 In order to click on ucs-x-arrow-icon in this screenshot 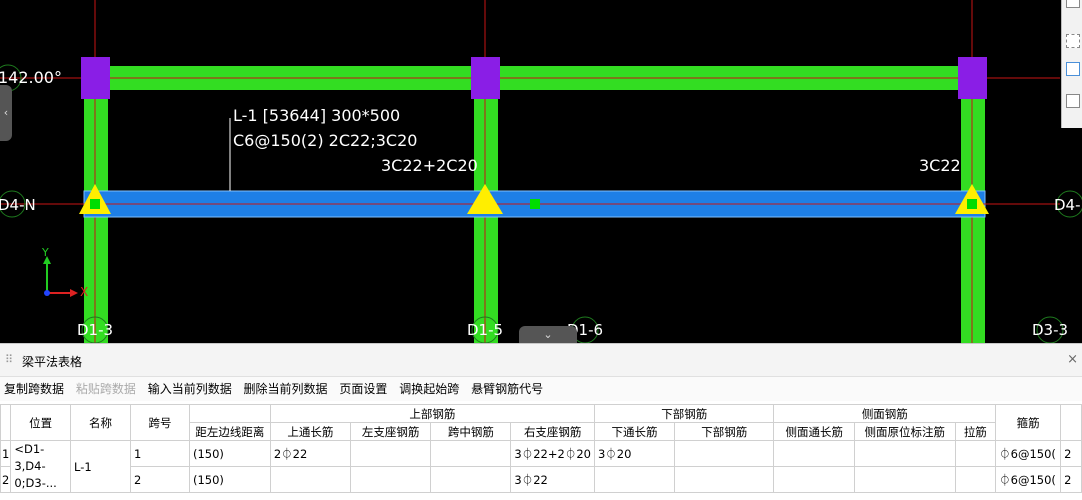, I will do `click(74, 293)`.